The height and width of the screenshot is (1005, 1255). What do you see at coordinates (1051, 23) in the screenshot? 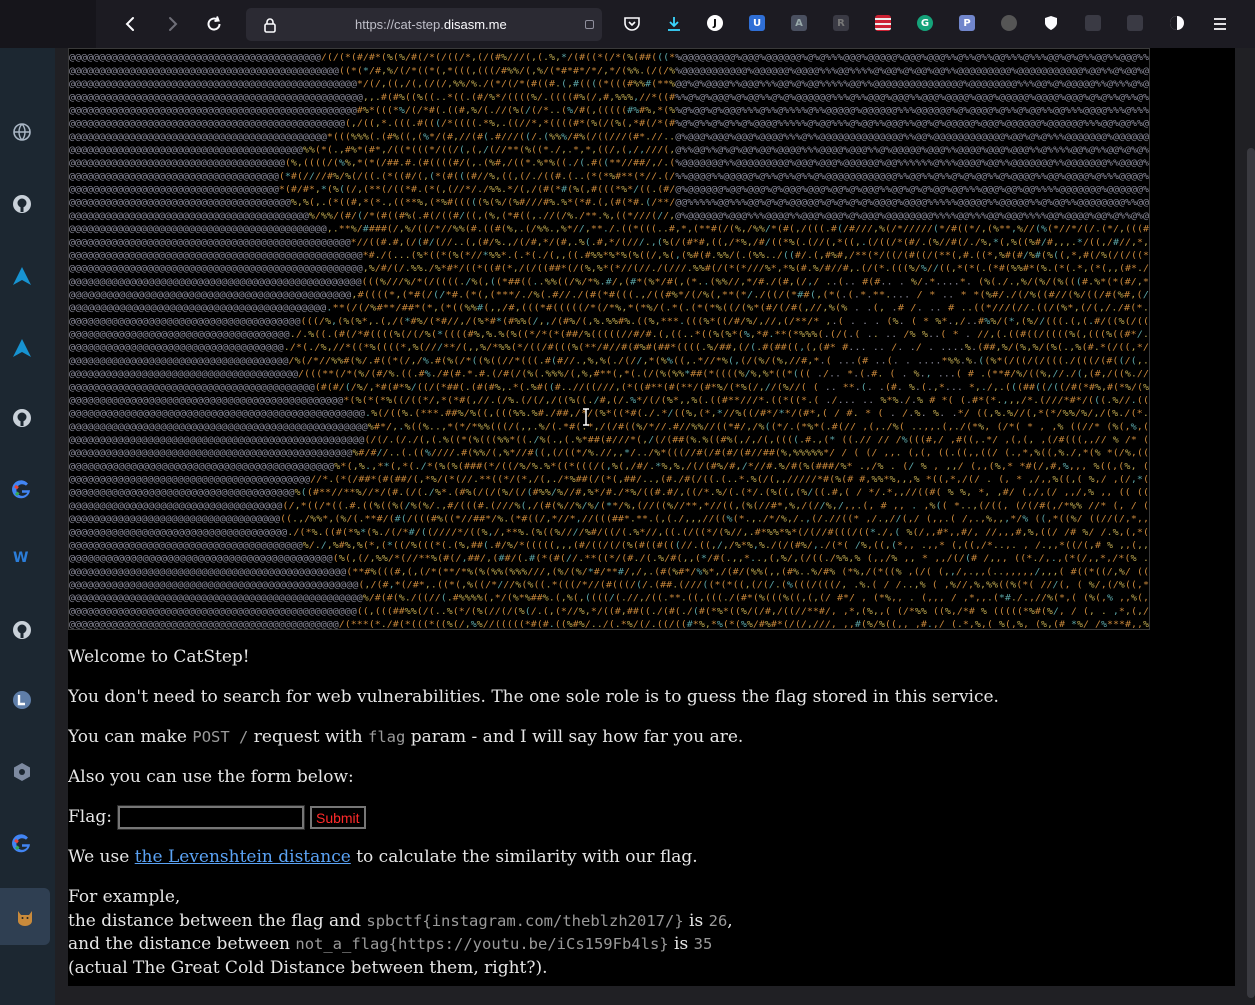
I see `shield-extension-icon` at bounding box center [1051, 23].